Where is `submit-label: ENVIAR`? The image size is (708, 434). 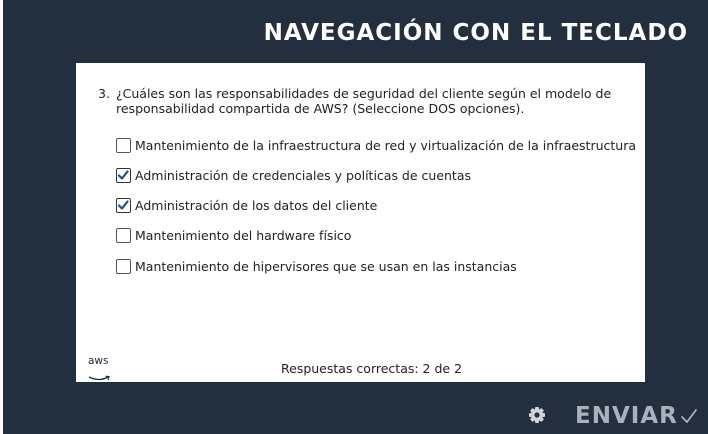 submit-label: ENVIAR is located at coordinates (626, 416).